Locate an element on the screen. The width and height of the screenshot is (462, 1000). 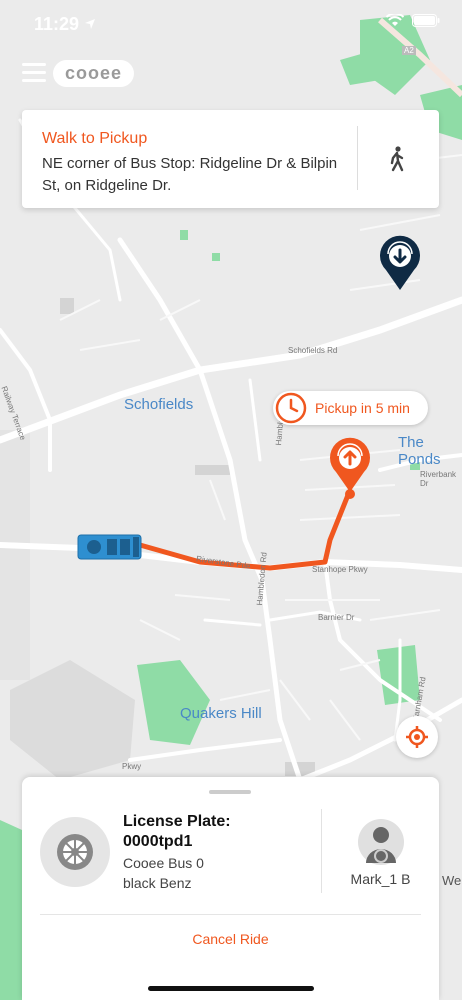
driver-person-icon is located at coordinates (381, 845).